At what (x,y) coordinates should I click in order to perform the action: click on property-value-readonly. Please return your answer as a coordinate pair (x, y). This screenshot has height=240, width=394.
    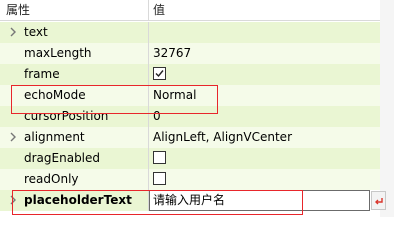
    Looking at the image, I should click on (264, 179).